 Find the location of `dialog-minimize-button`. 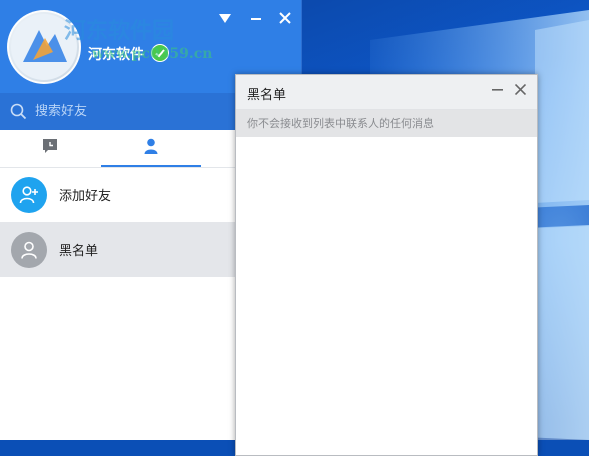

dialog-minimize-button is located at coordinates (497, 91).